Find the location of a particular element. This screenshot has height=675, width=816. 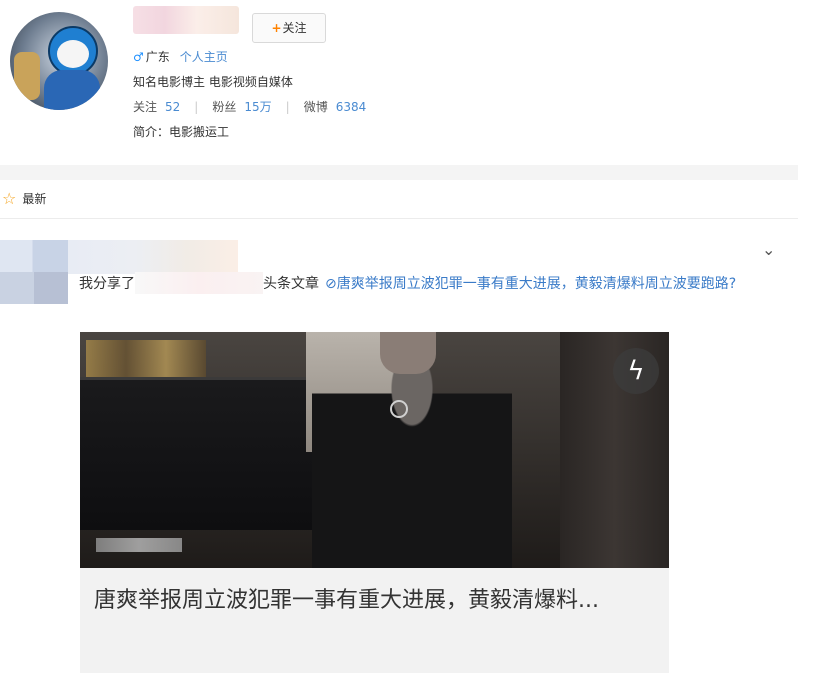

share-type: 头条文章 is located at coordinates (291, 284).